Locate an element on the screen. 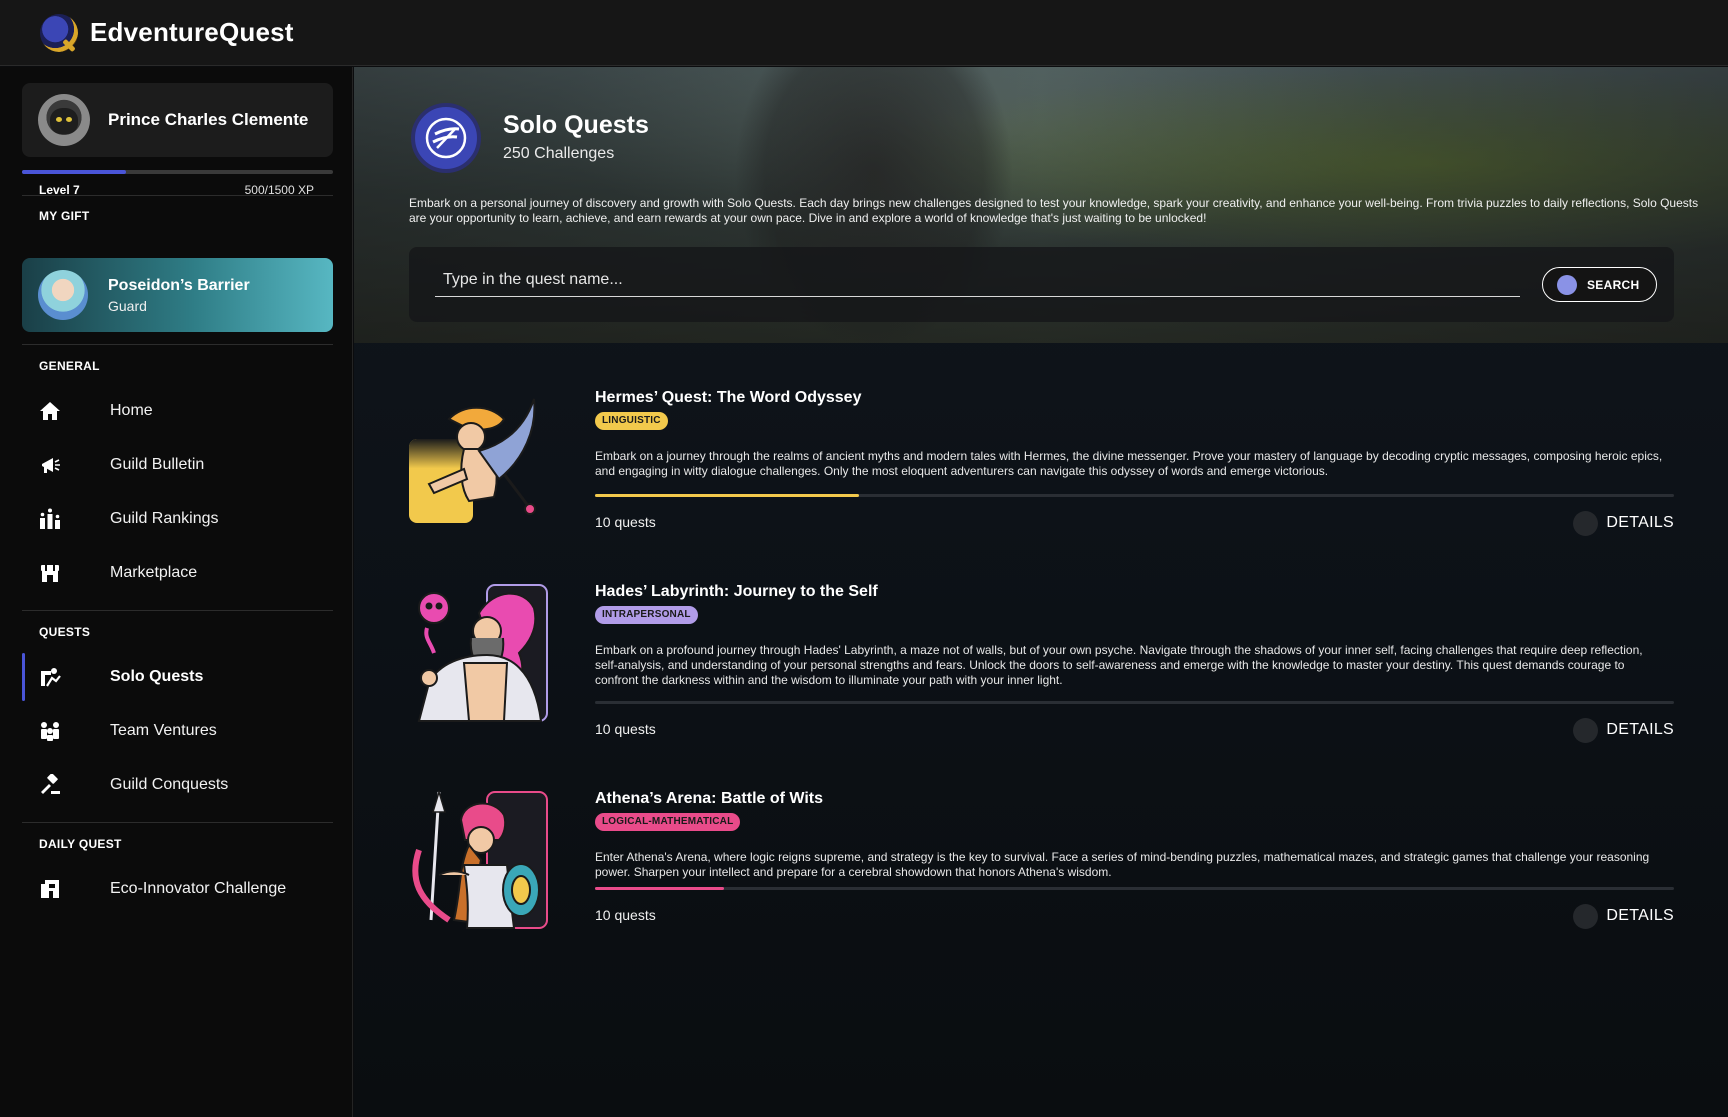 The height and width of the screenshot is (1117, 1728). sidebar-item-label: Eco-Innovator Challenge is located at coordinates (198, 888).